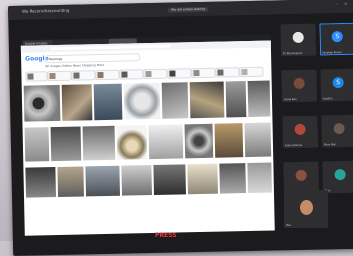 The image size is (353, 256). Describe the element at coordinates (327, 99) in the screenshot. I see `participant-name: Sujatha` at that location.